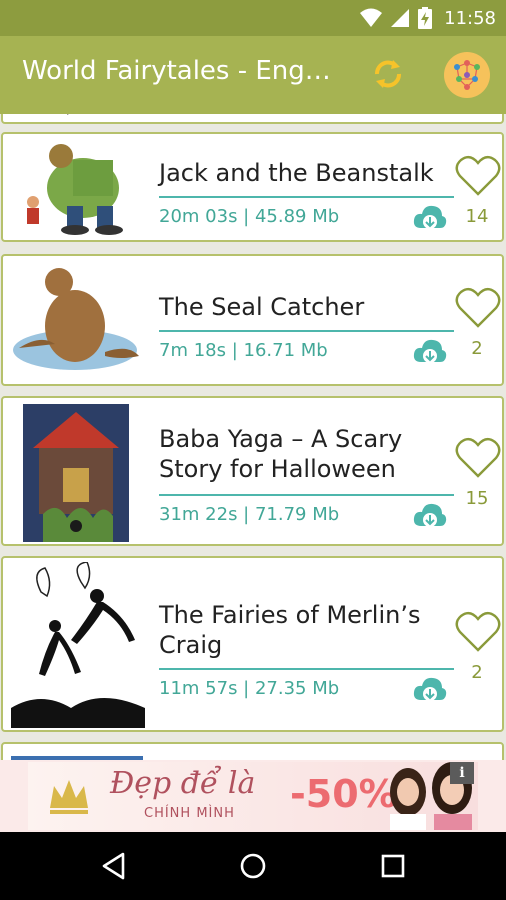 Image resolution: width=506 pixels, height=900 pixels. I want to click on ad-info-button: i, so click(462, 773).